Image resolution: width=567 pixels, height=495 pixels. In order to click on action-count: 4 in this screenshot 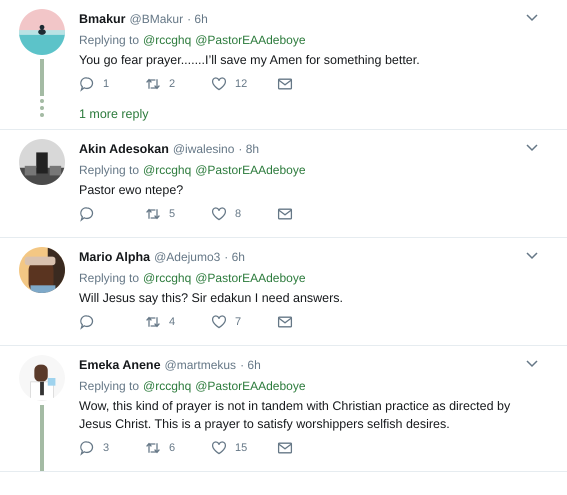, I will do `click(172, 322)`.